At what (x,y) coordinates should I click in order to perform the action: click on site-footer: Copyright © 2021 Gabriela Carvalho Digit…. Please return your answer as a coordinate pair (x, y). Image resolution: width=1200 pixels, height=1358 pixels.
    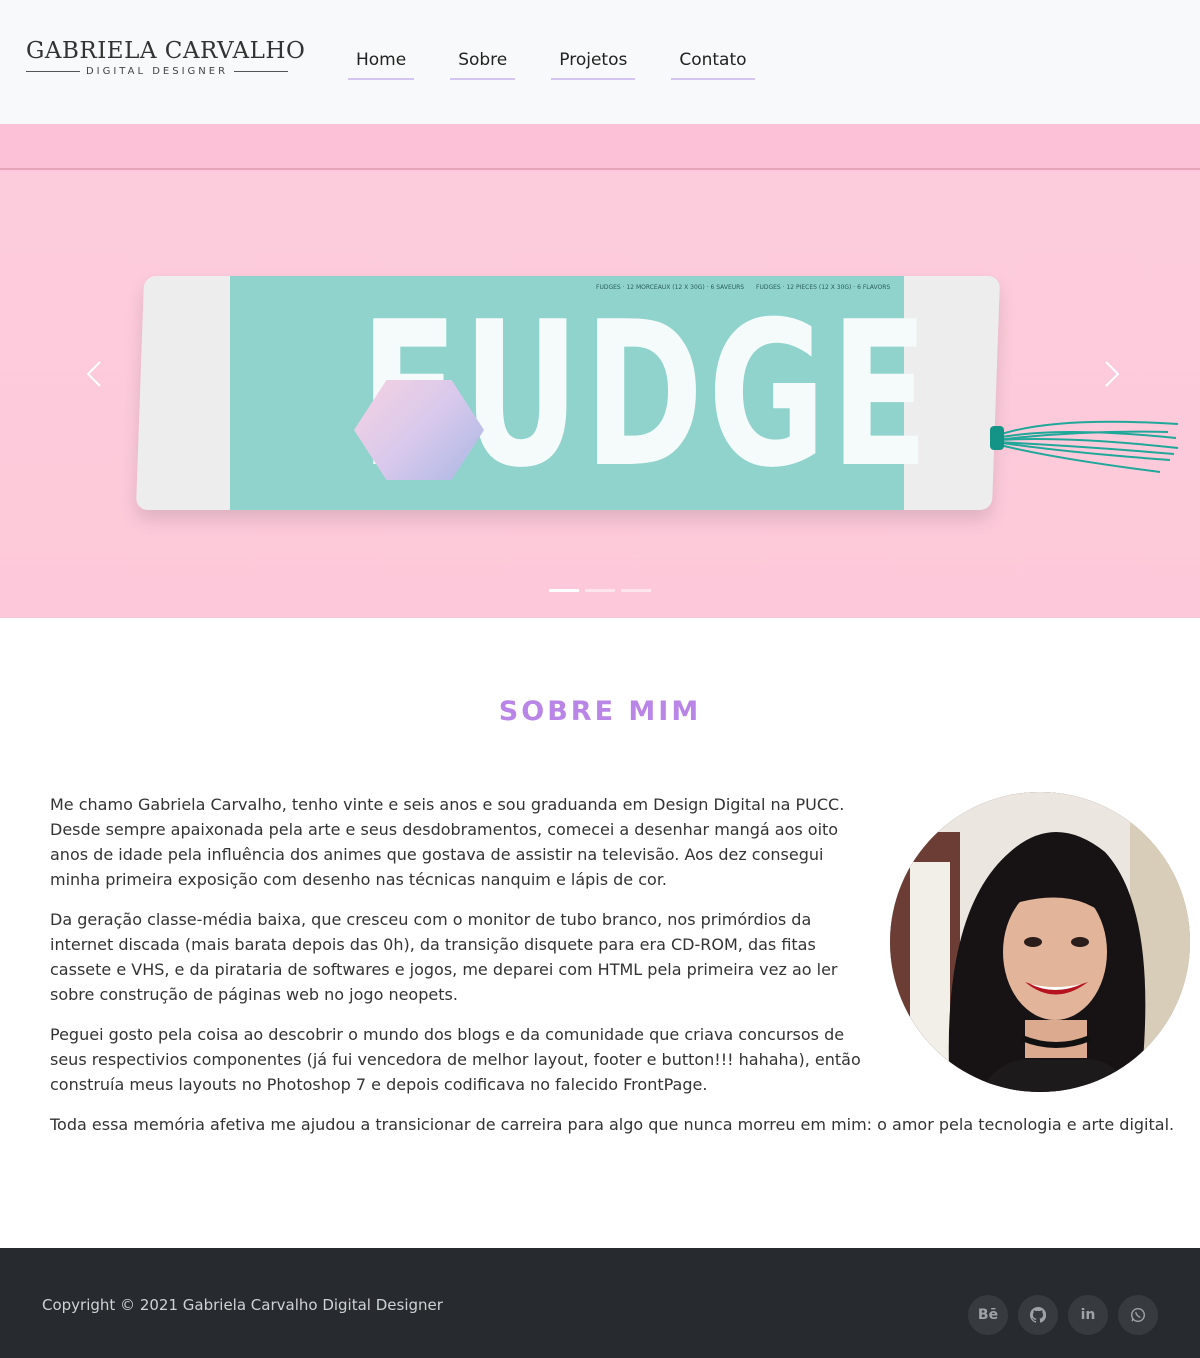
    Looking at the image, I should click on (600, 1303).